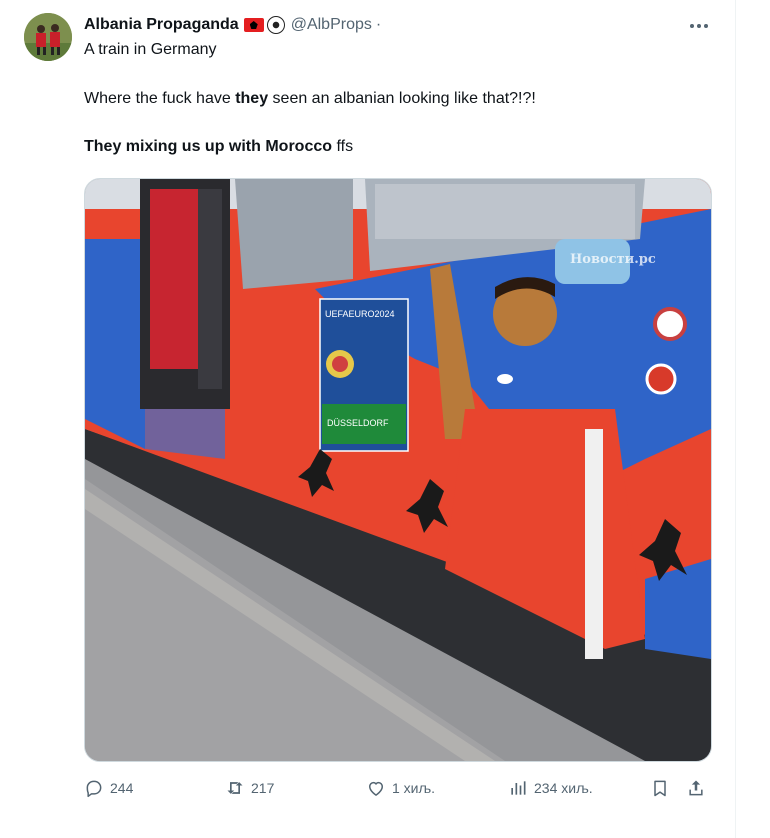 The image size is (770, 838). What do you see at coordinates (48, 37) in the screenshot?
I see `avatar` at bounding box center [48, 37].